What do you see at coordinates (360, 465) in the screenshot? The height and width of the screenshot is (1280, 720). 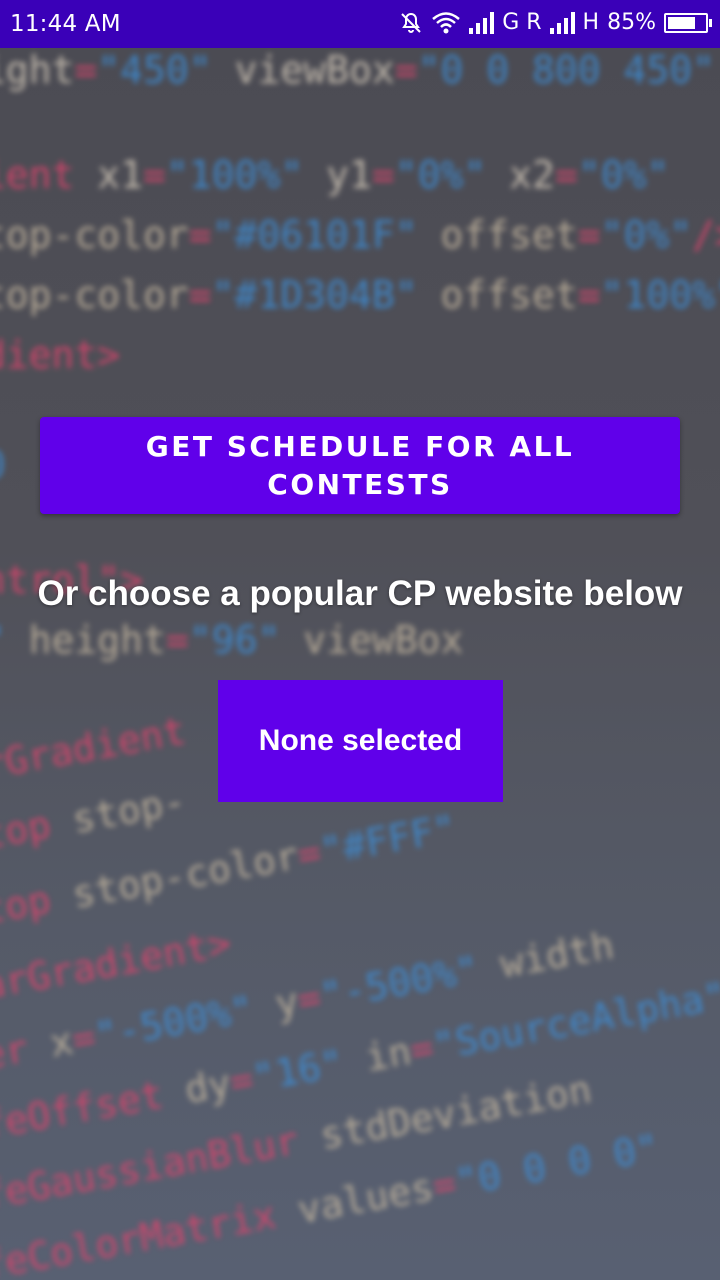 I see `get-schedule-all-contests-button: GET SCHEDULE FOR ALL CONTESTS` at bounding box center [360, 465].